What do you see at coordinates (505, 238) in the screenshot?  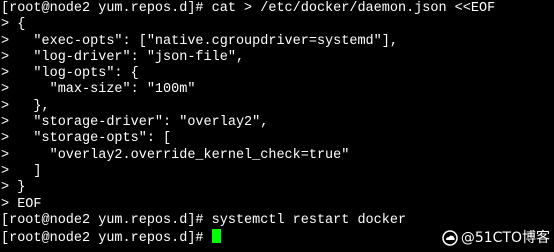 I see `watermark-text: @51CTO博客` at bounding box center [505, 238].